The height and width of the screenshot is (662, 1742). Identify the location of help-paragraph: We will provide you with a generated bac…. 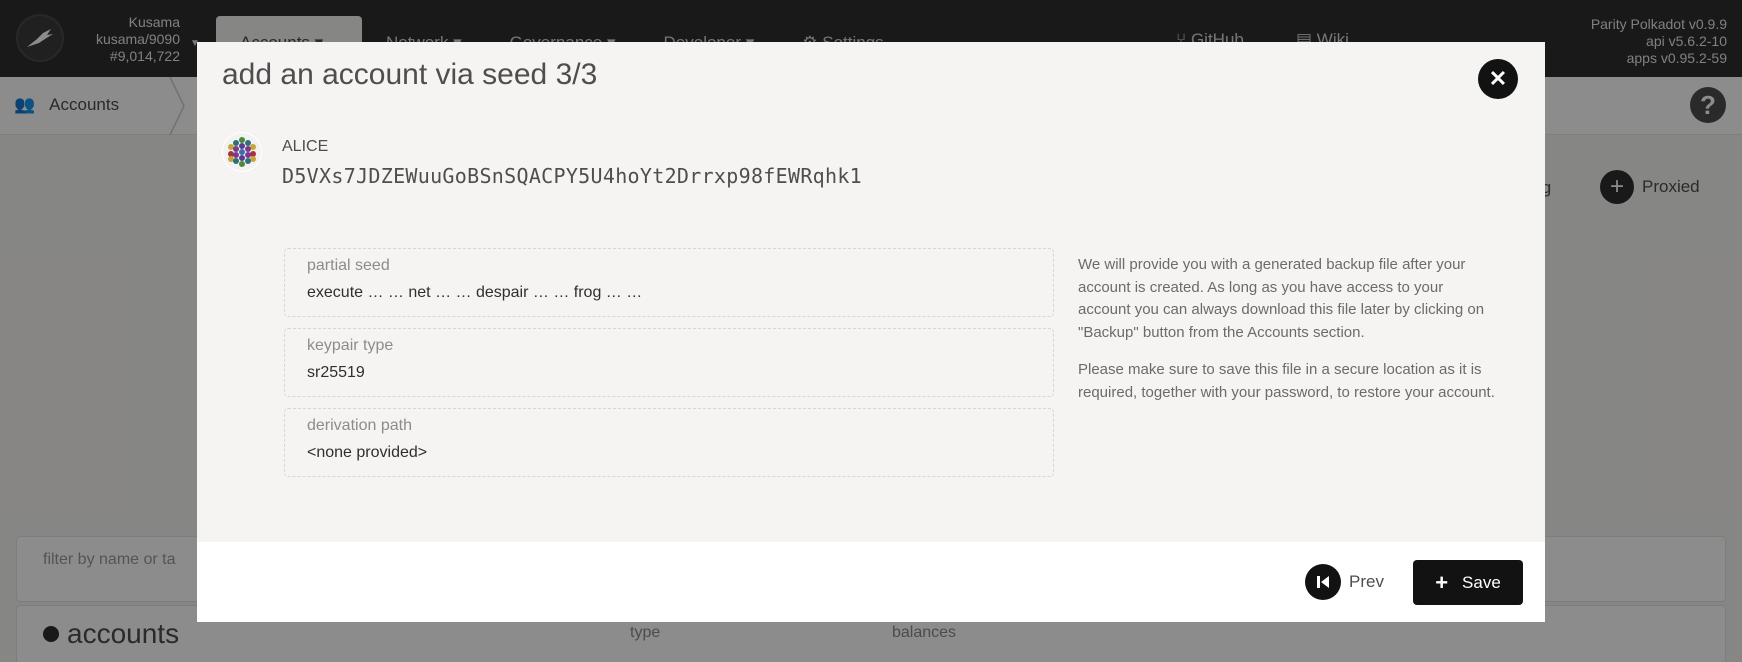
(1281, 298).